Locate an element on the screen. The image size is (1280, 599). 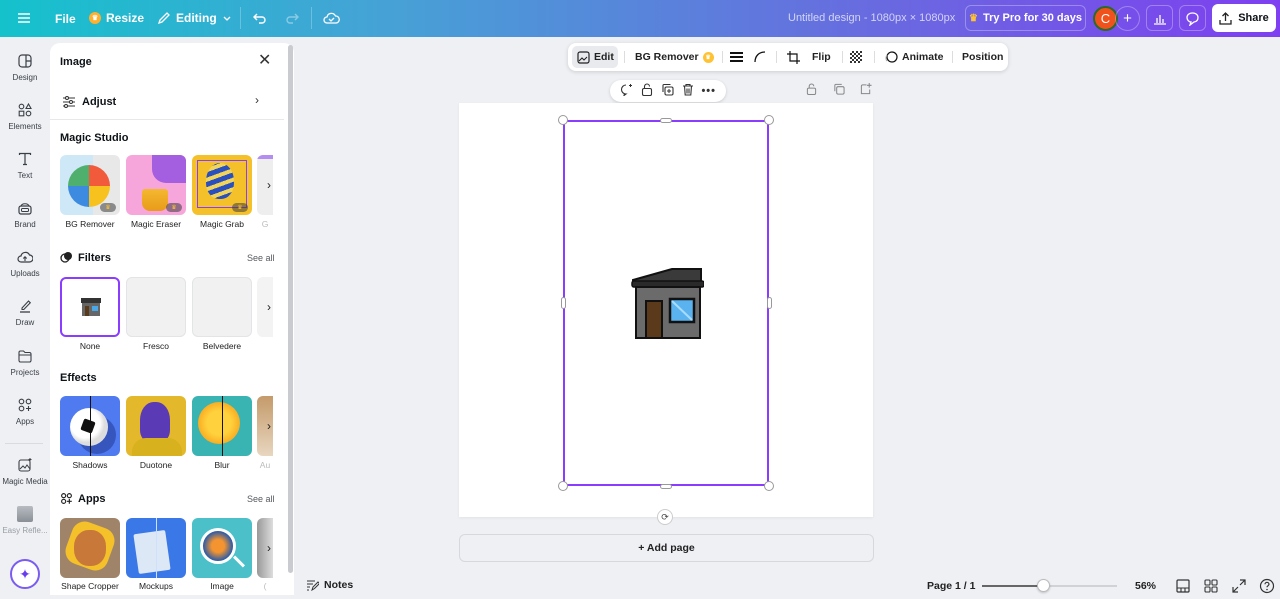
position-button: Position is located at coordinates (982, 57).